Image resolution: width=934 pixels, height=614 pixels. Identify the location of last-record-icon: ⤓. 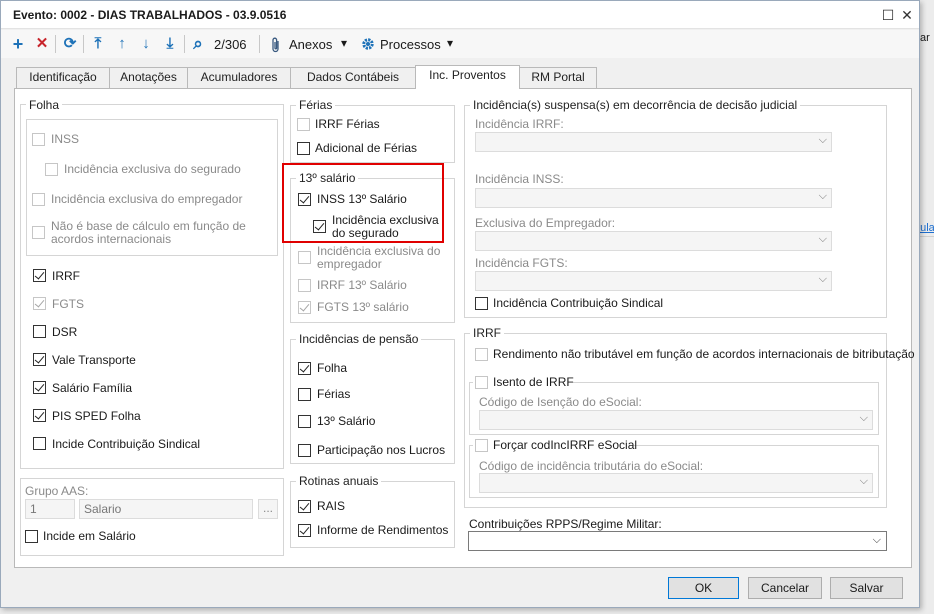
(170, 44).